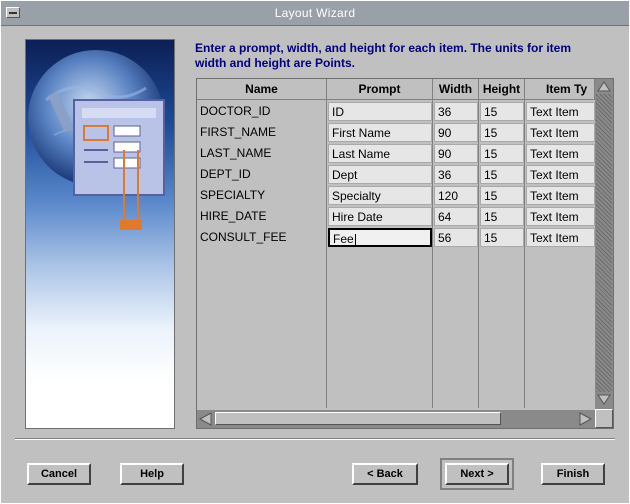 Image resolution: width=630 pixels, height=504 pixels. I want to click on prompt-field-text: Fee, so click(343, 239).